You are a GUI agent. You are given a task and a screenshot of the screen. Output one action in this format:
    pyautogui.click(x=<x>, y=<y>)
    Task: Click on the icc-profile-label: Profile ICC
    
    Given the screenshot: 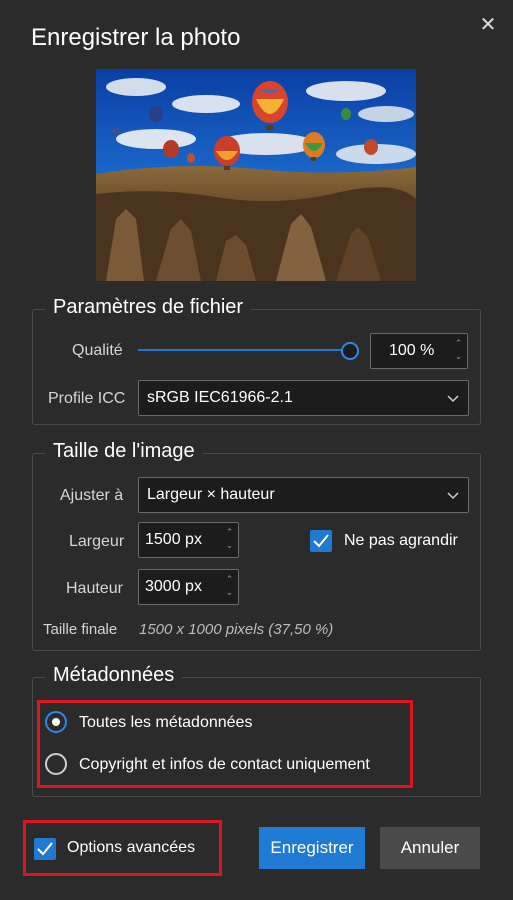 What is the action you would take?
    pyautogui.click(x=87, y=398)
    